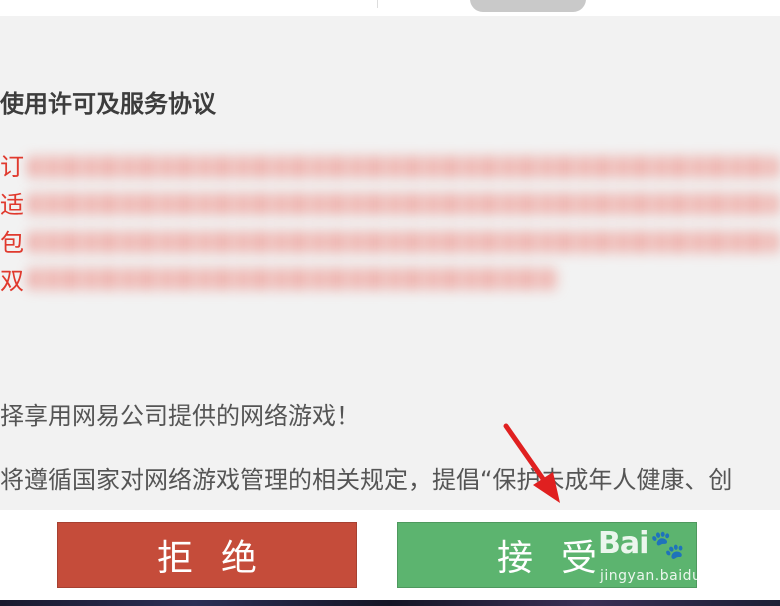  Describe the element at coordinates (12, 167) in the screenshot. I see `red-char: 订` at that location.